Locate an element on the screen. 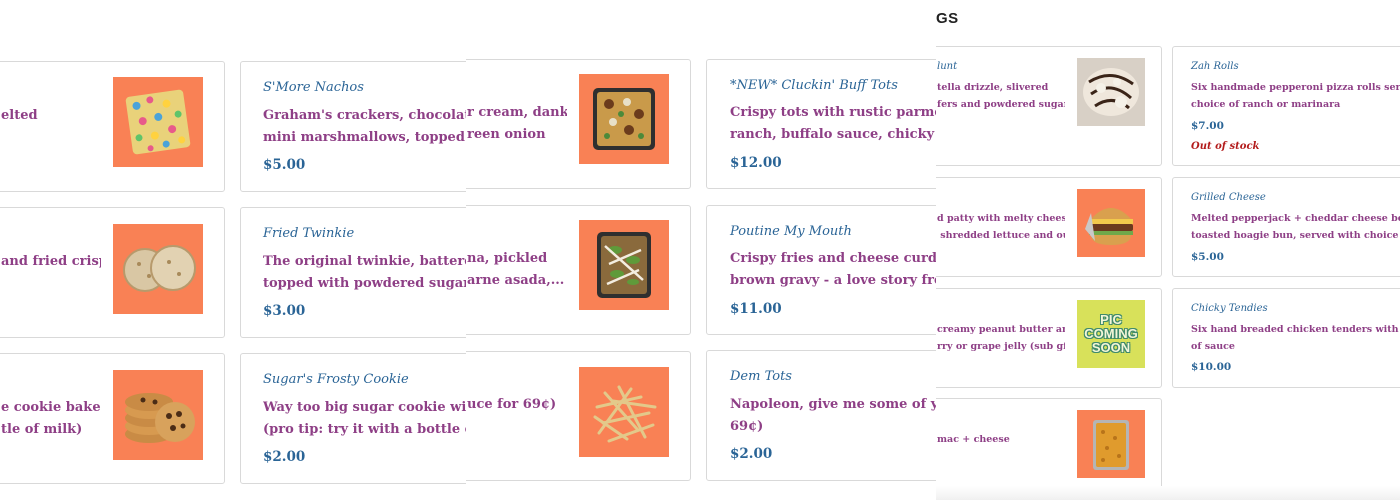  jalapeno-tray-image is located at coordinates (624, 265).